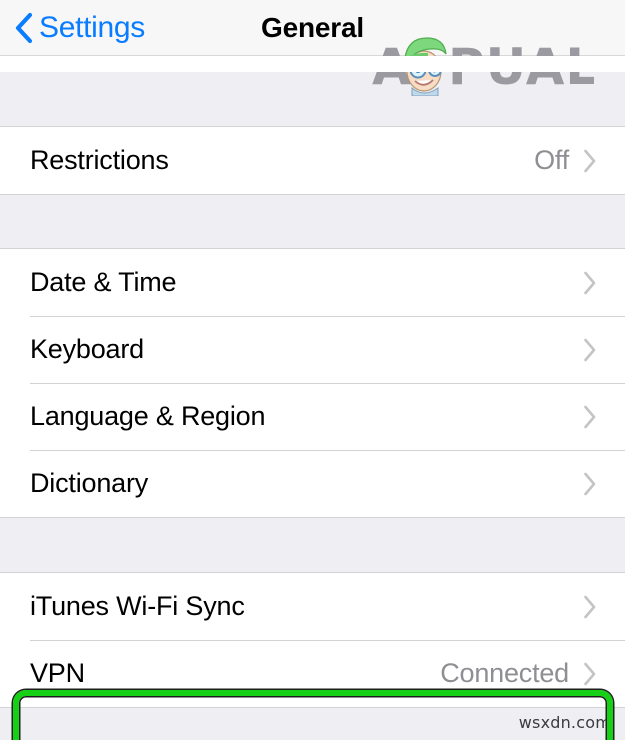 This screenshot has height=740, width=625. What do you see at coordinates (504, 673) in the screenshot?
I see `row-value: Connected` at bounding box center [504, 673].